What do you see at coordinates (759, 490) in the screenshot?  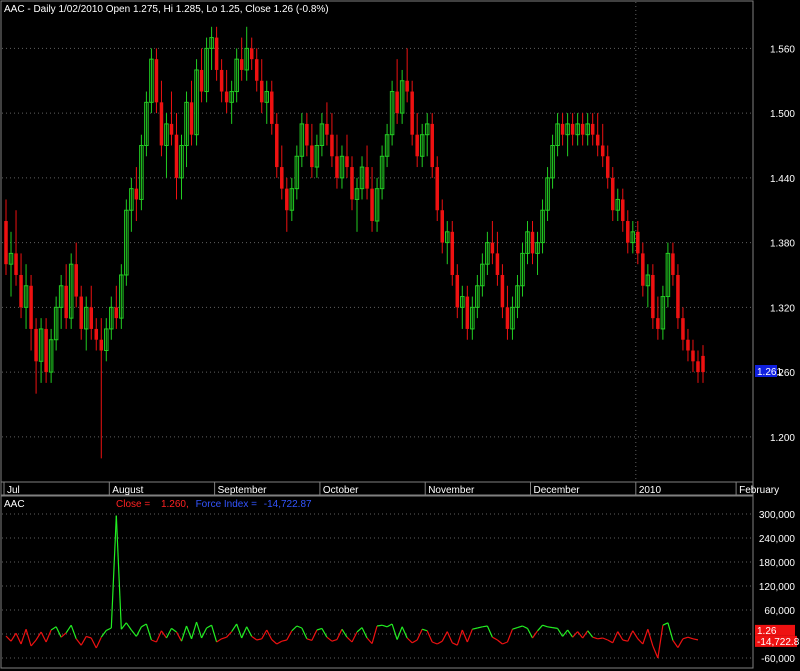 I see `month-label: February` at bounding box center [759, 490].